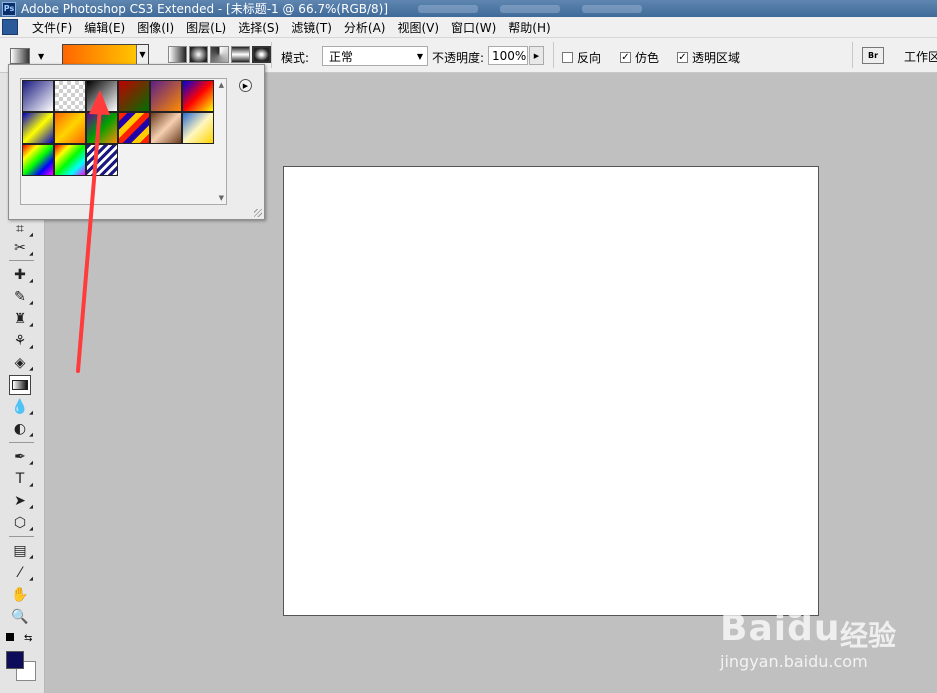 The width and height of the screenshot is (937, 693). Describe the element at coordinates (21, 523) in the screenshot. I see `shape-icon: ⬡ ◢` at that location.